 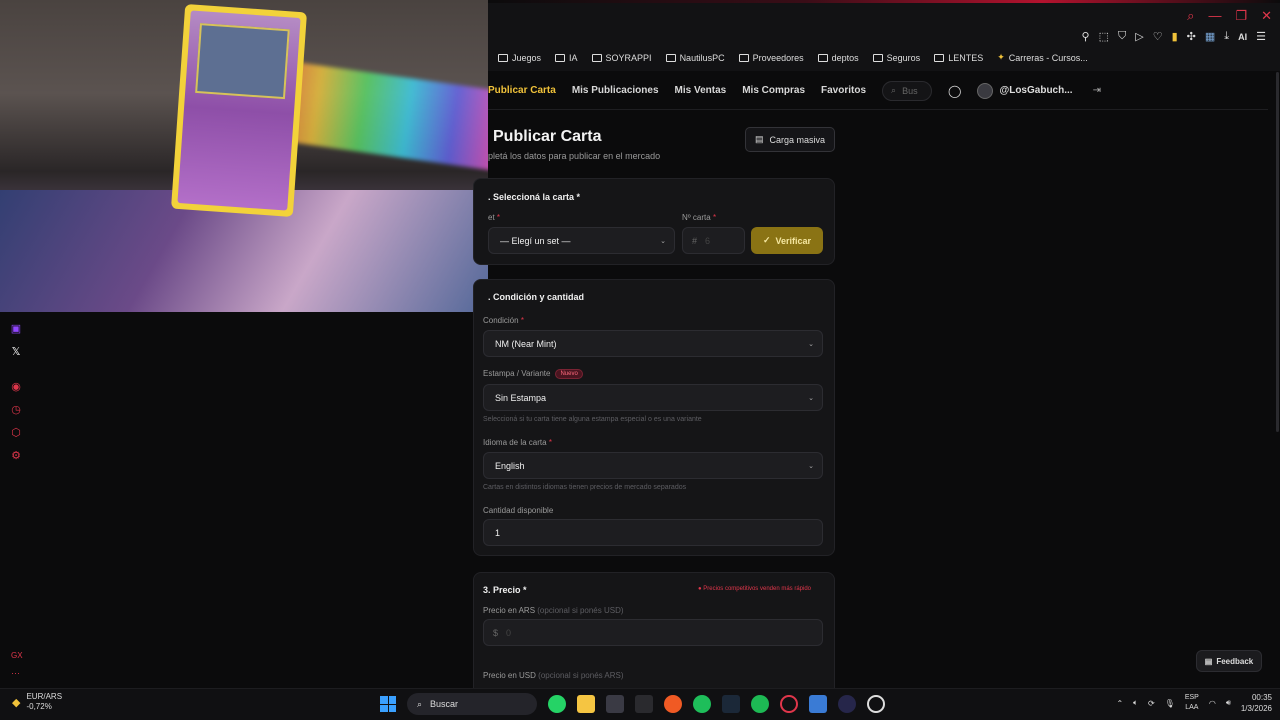 I want to click on taskbar-search: ⌕ Buscar, so click(x=472, y=704).